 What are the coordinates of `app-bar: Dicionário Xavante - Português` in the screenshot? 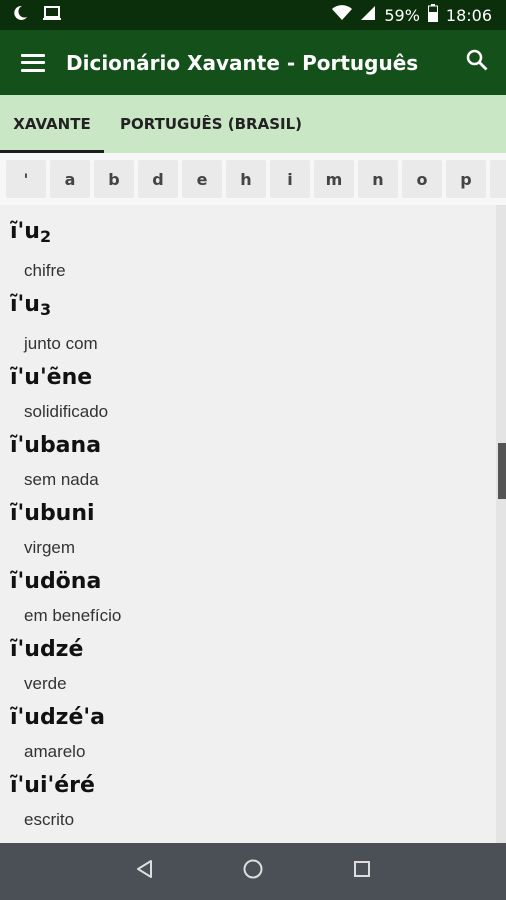 It's located at (253, 62).